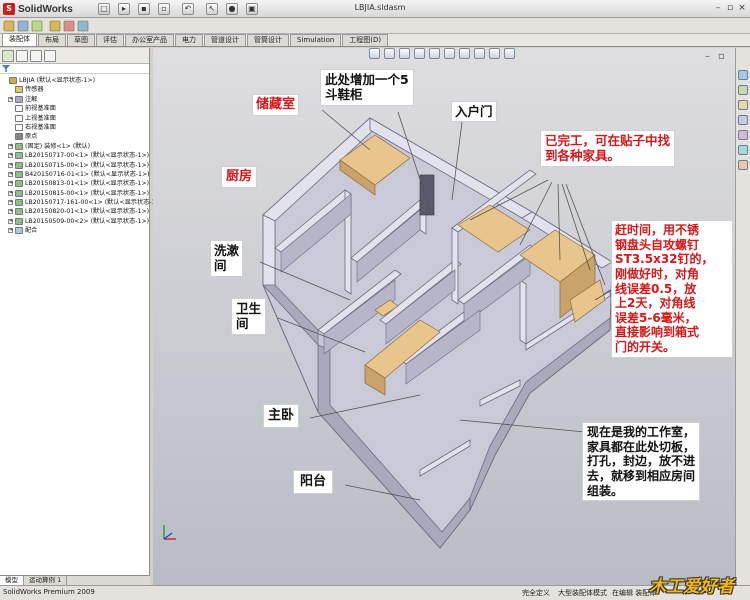 This screenshot has height=600, width=750. Describe the element at coordinates (6, 68) in the screenshot. I see `filter-icon` at that location.